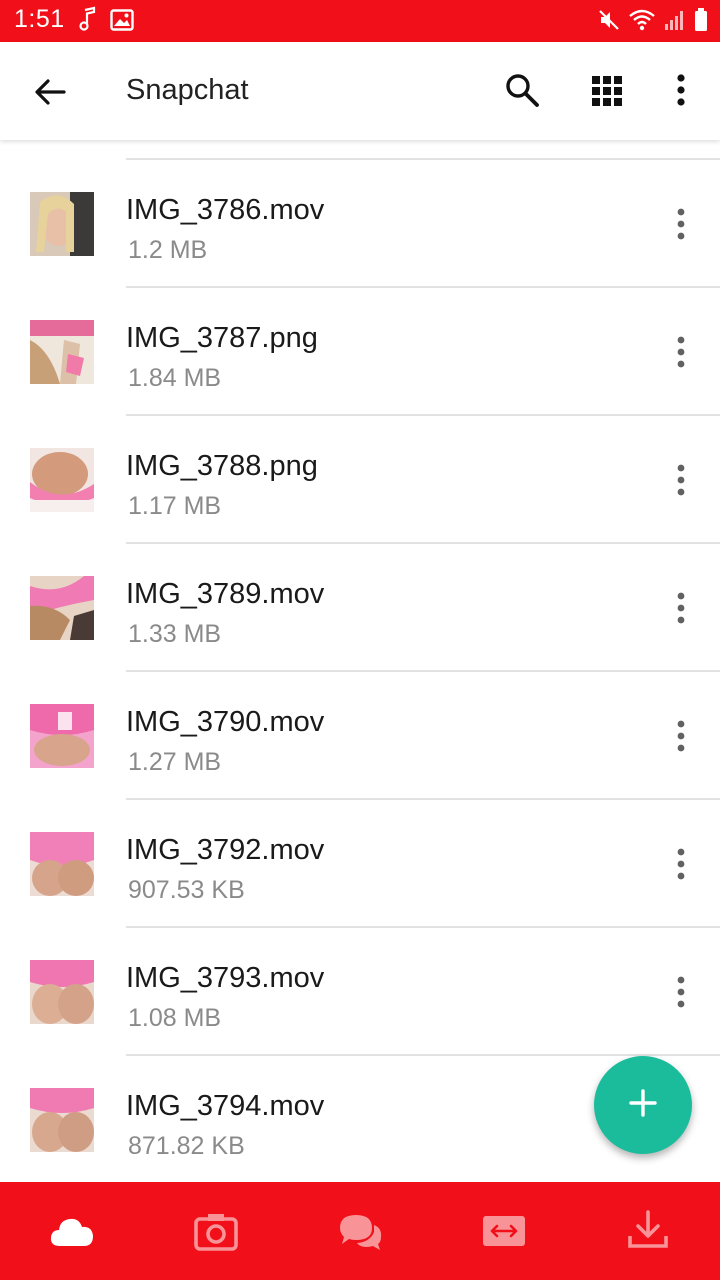  What do you see at coordinates (642, 22) in the screenshot?
I see `wifi-icon` at bounding box center [642, 22].